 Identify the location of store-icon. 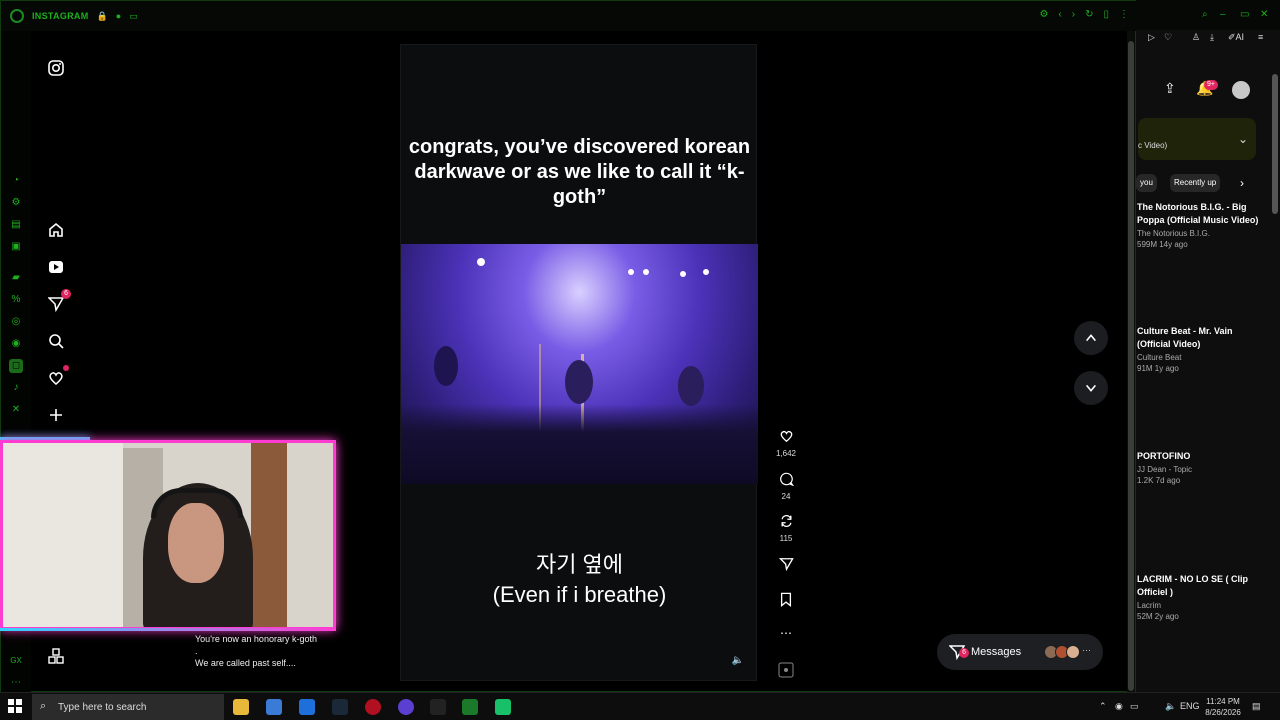
(274, 707).